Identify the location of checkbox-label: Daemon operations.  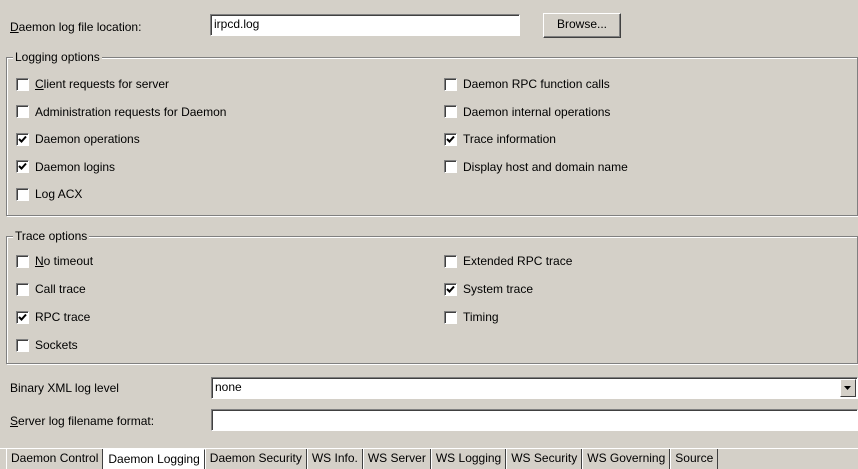
(87, 139).